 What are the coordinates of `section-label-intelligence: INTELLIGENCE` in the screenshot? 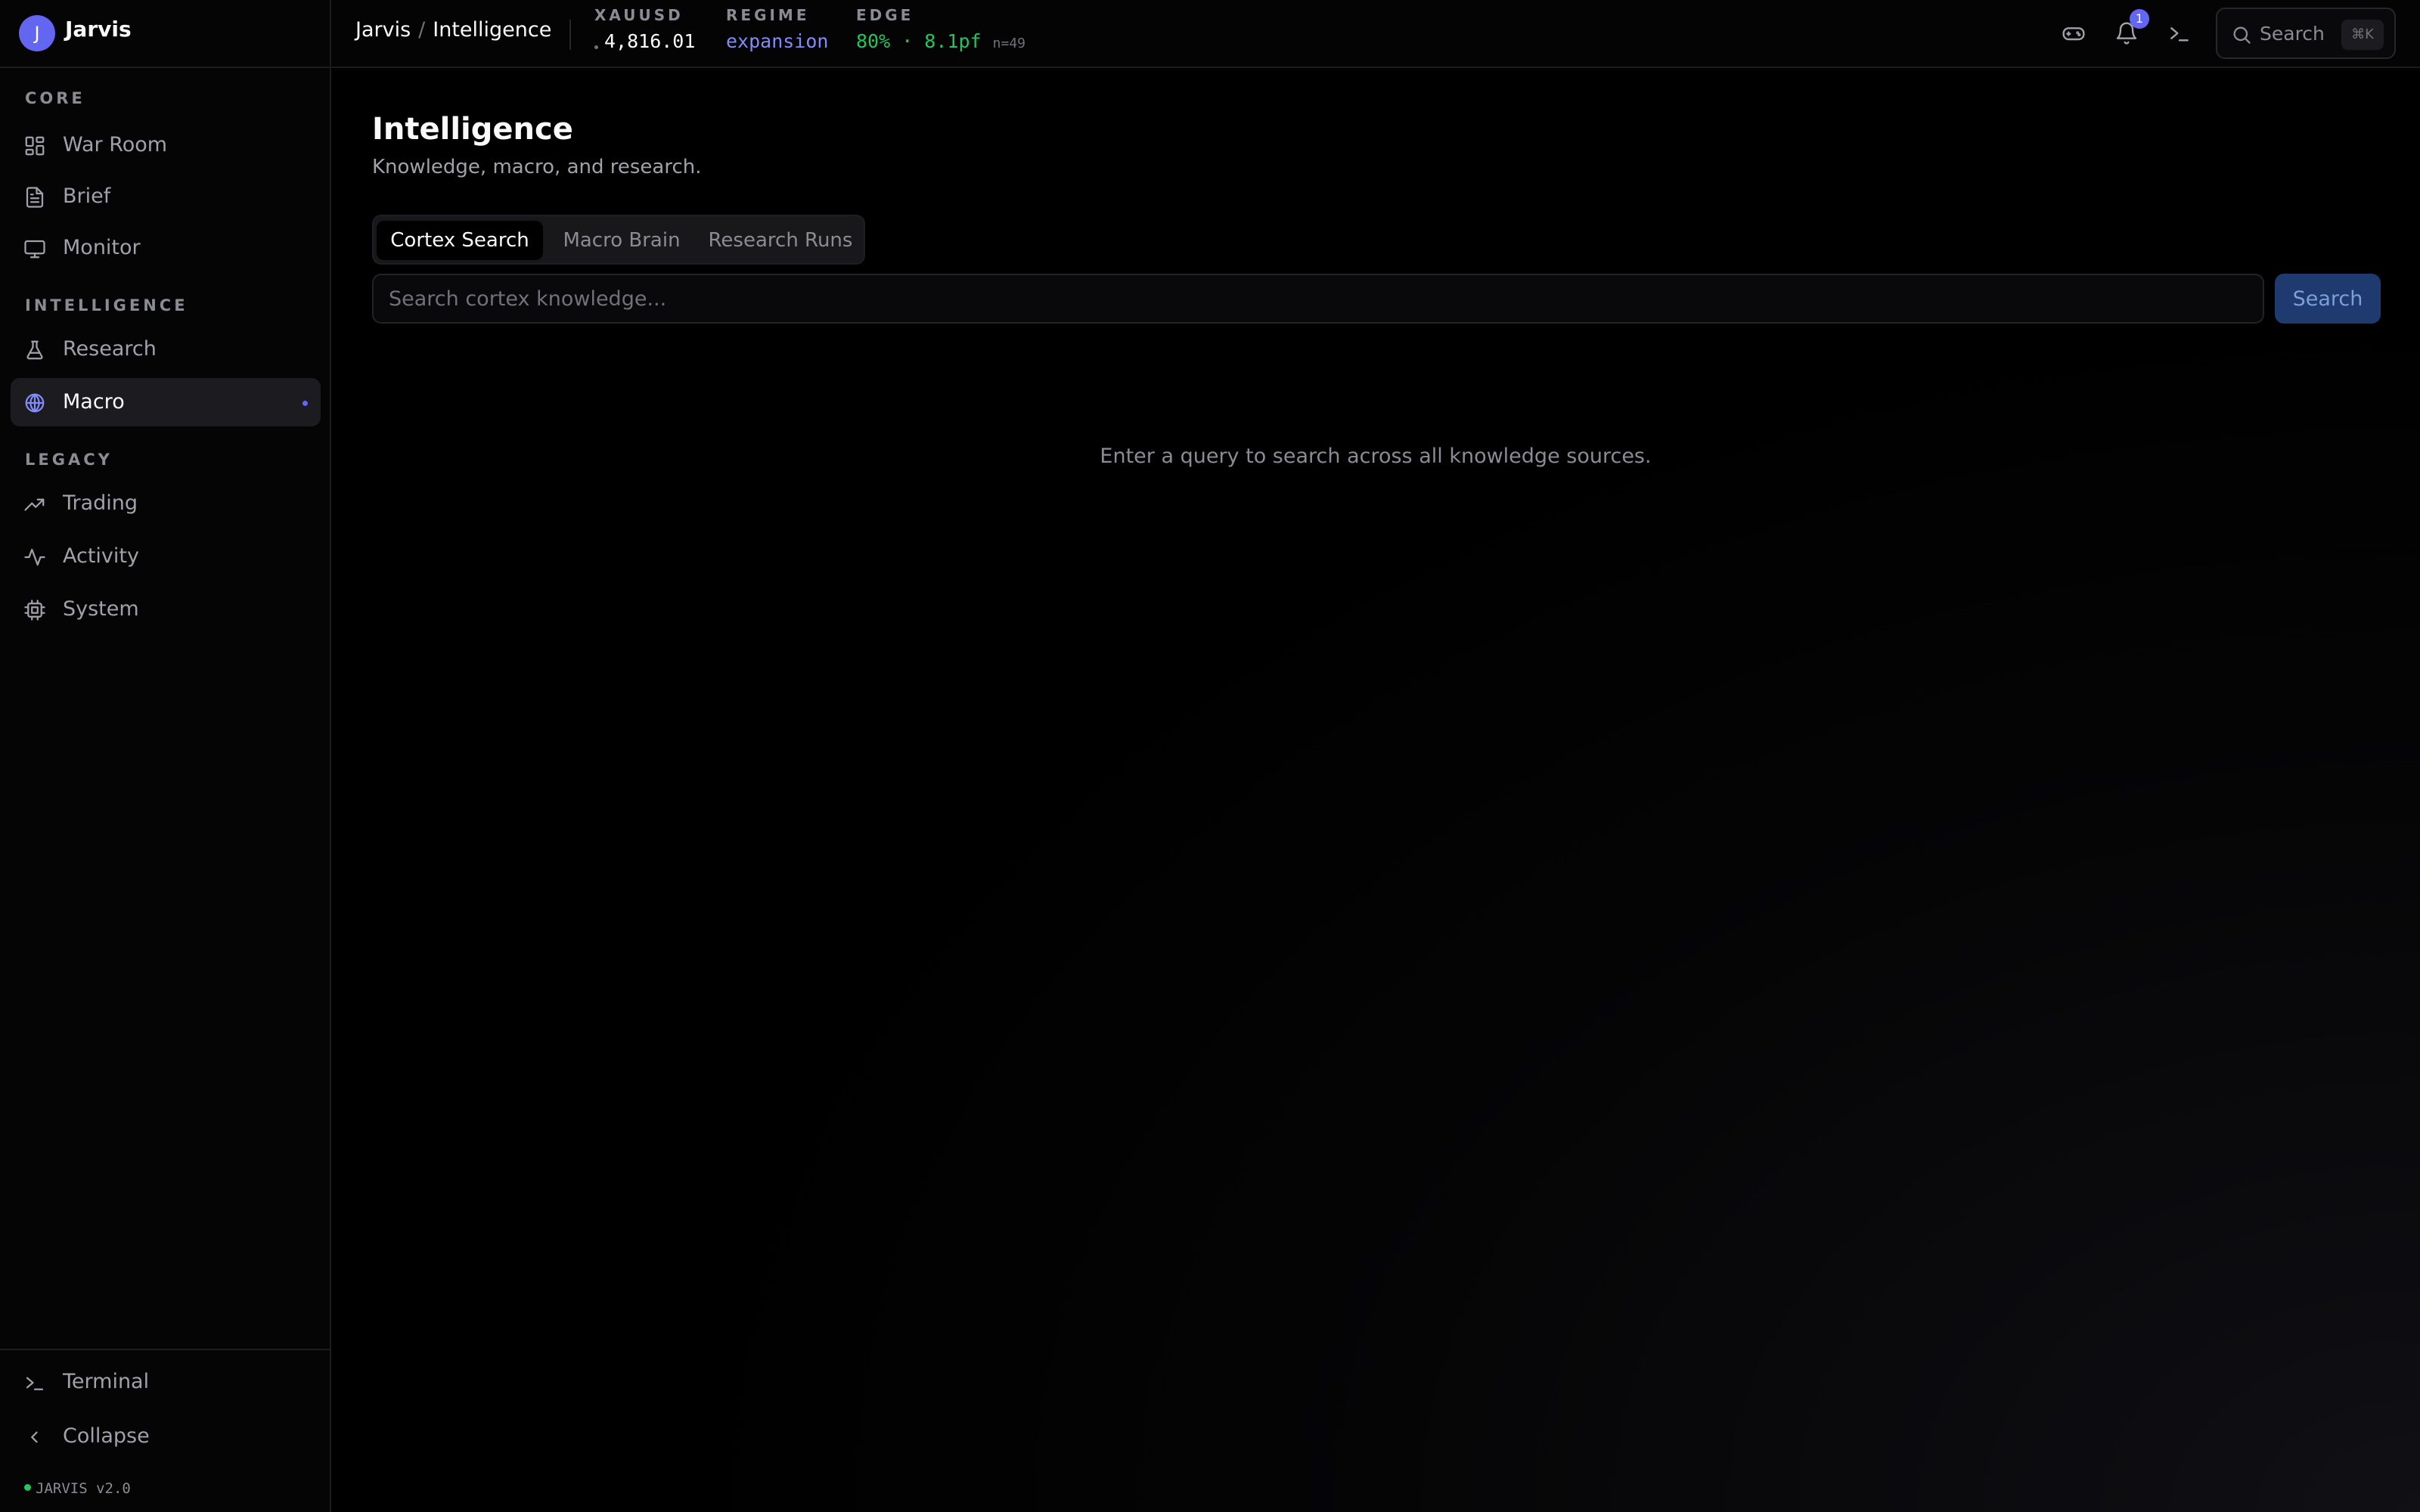 It's located at (106, 305).